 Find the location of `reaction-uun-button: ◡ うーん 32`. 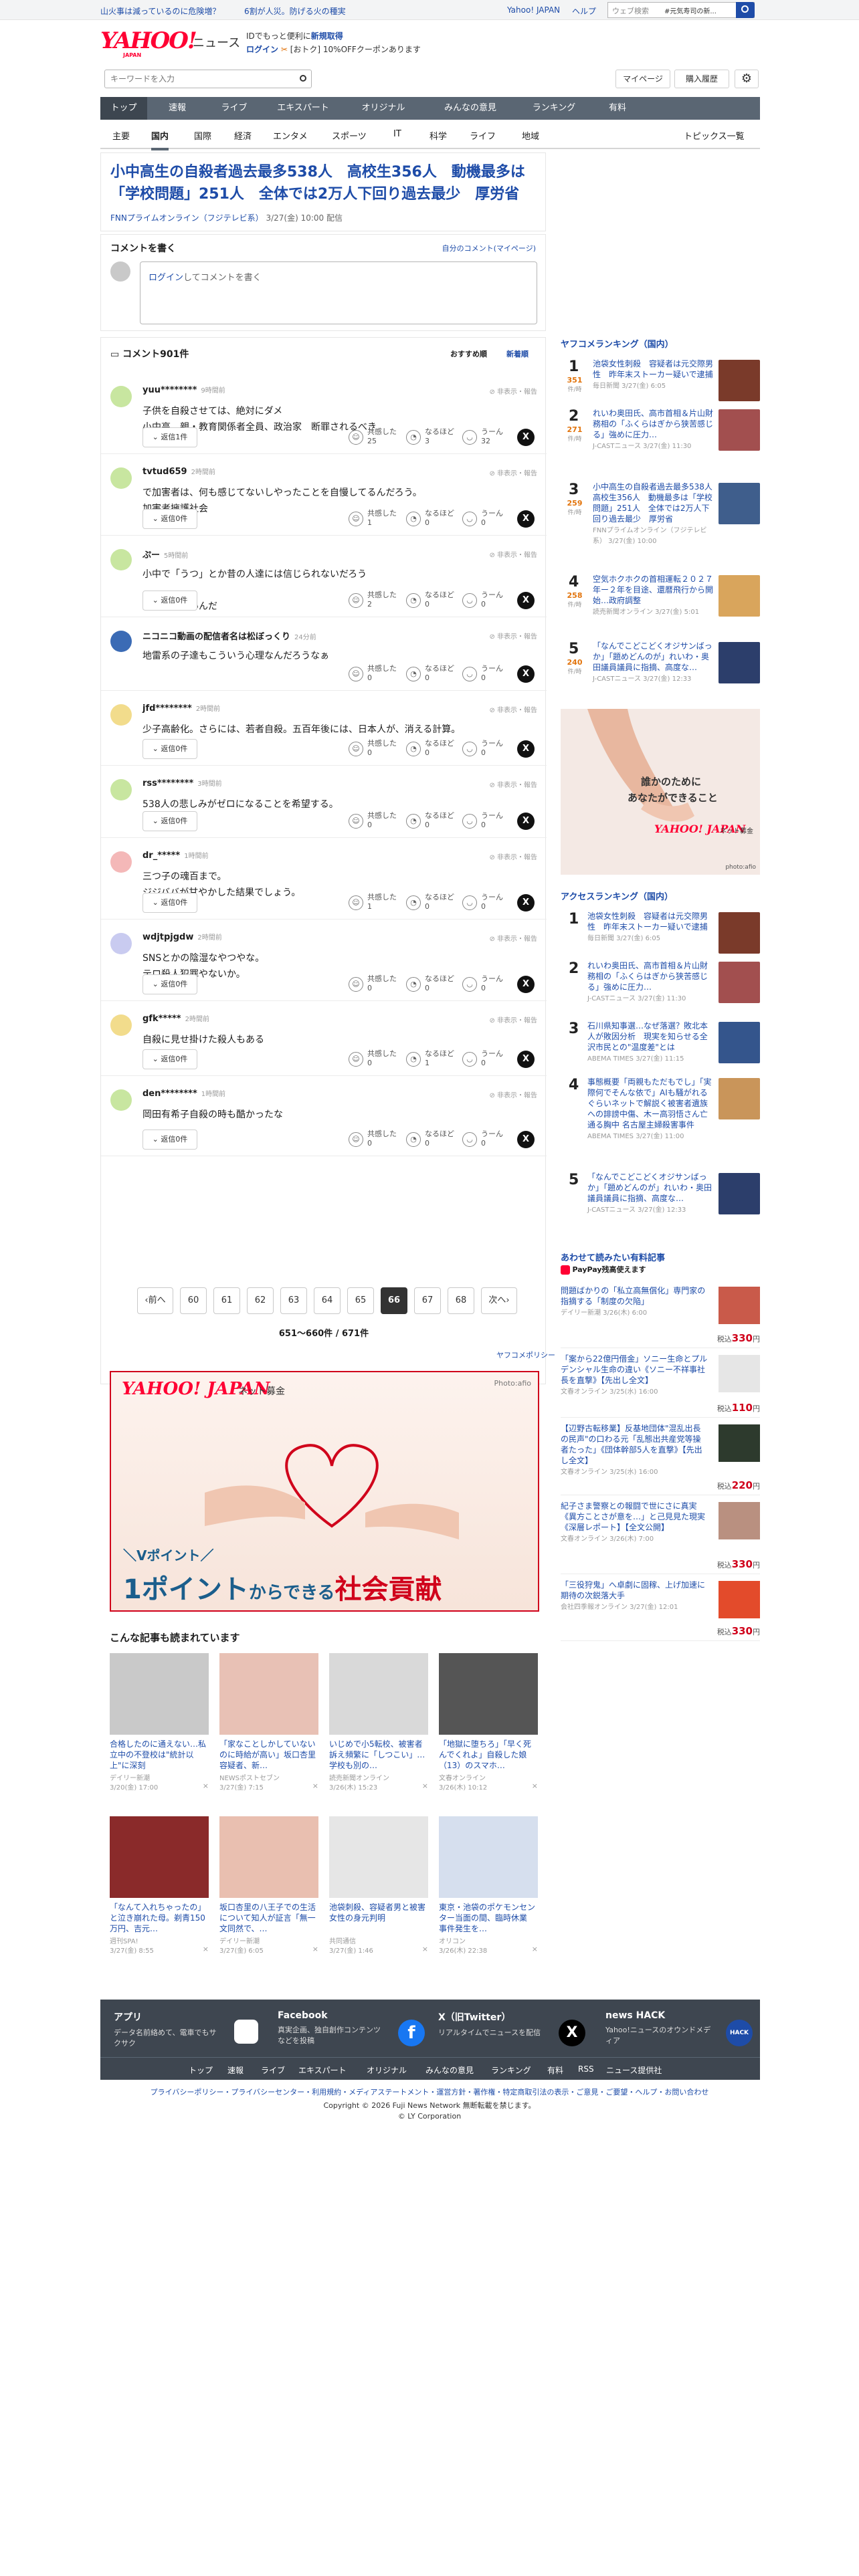

reaction-uun-button: ◡ うーん 32 is located at coordinates (489, 437).